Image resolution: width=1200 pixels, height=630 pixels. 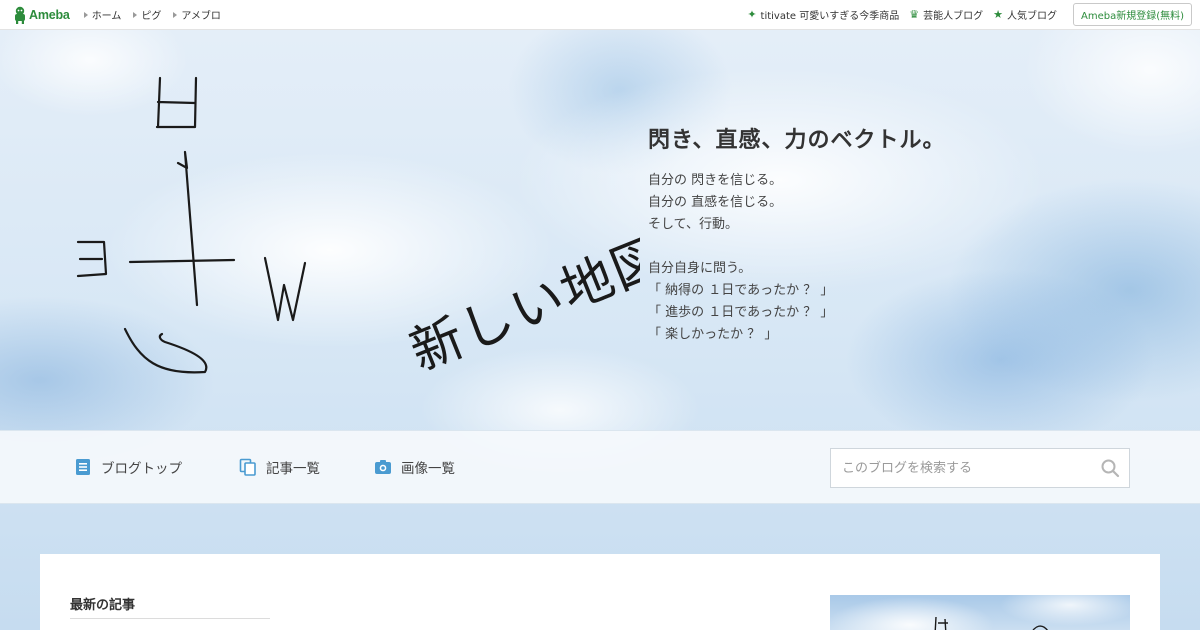 I want to click on nav-image-list: 画像一覧, so click(x=414, y=467).